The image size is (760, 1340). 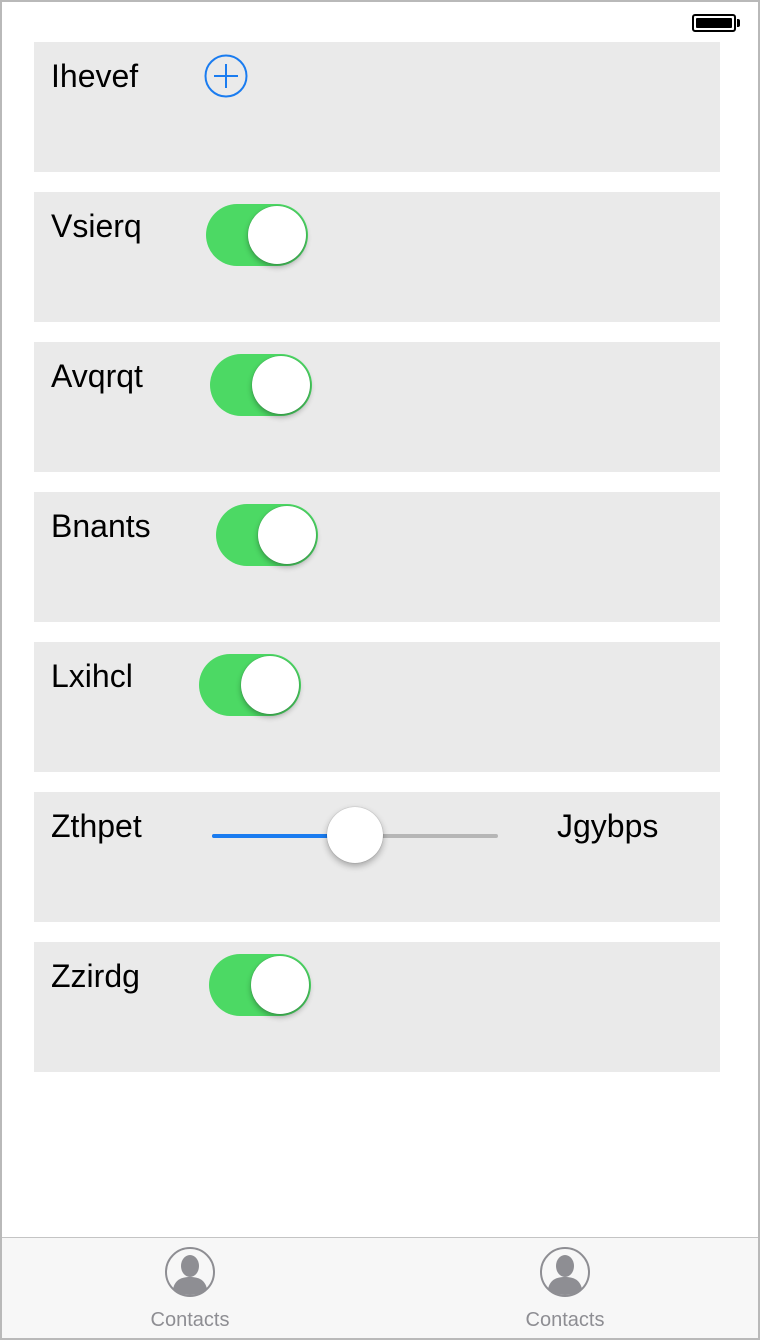 I want to click on lxihcl-toggle, so click(x=250, y=685).